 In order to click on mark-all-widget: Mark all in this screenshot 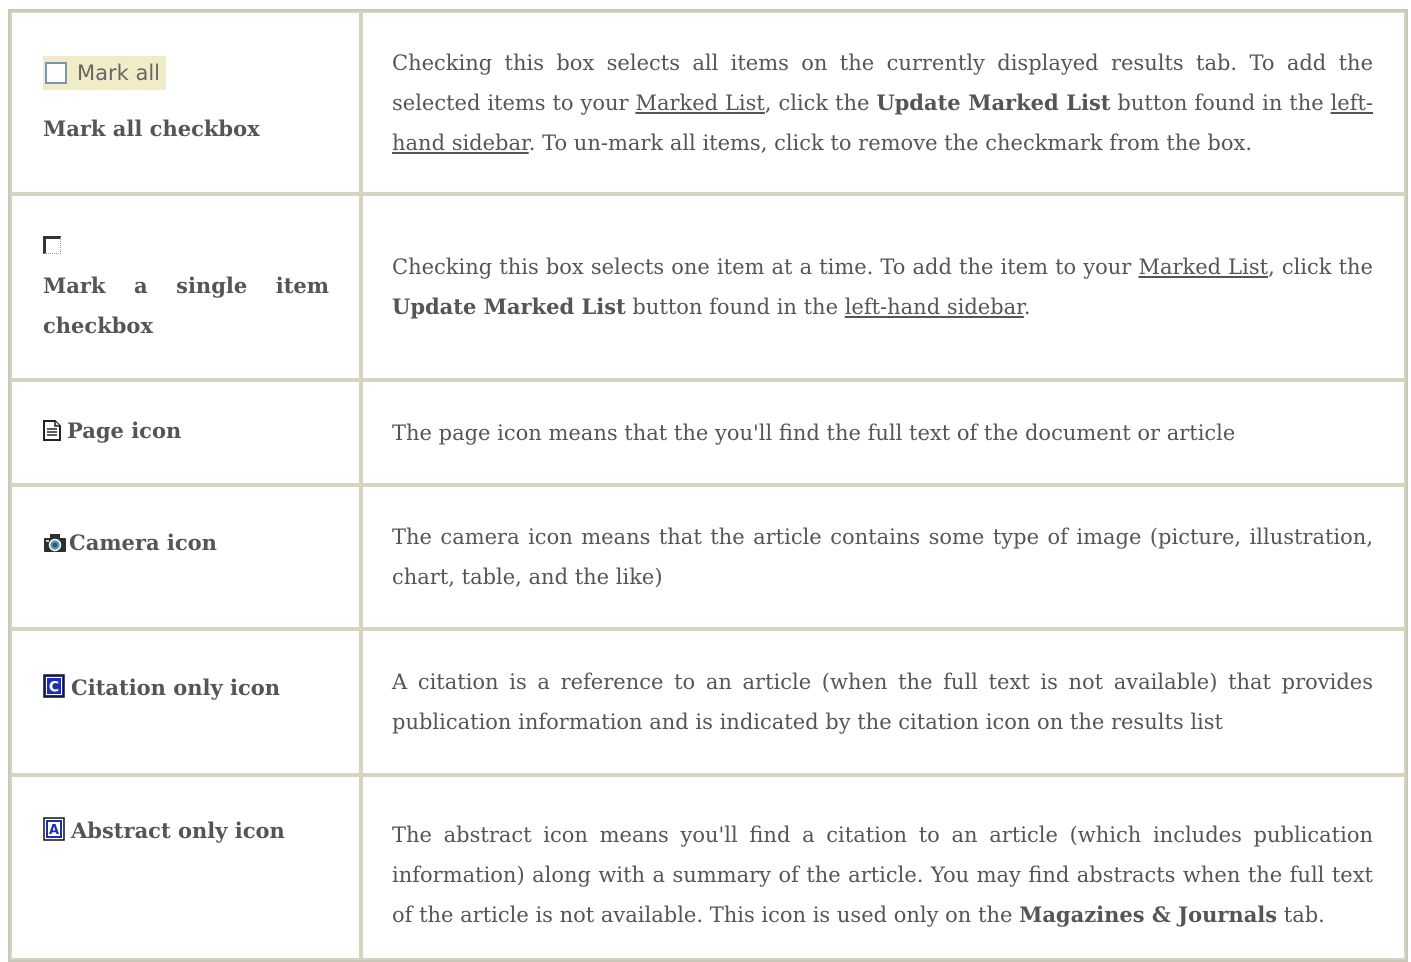, I will do `click(104, 73)`.